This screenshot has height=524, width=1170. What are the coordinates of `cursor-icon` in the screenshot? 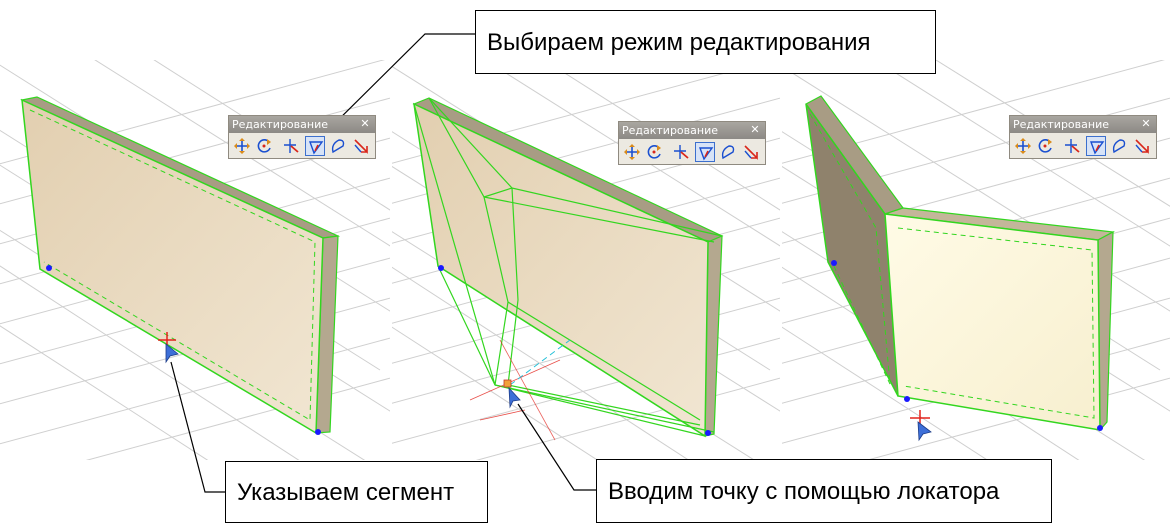 It's located at (921, 426).